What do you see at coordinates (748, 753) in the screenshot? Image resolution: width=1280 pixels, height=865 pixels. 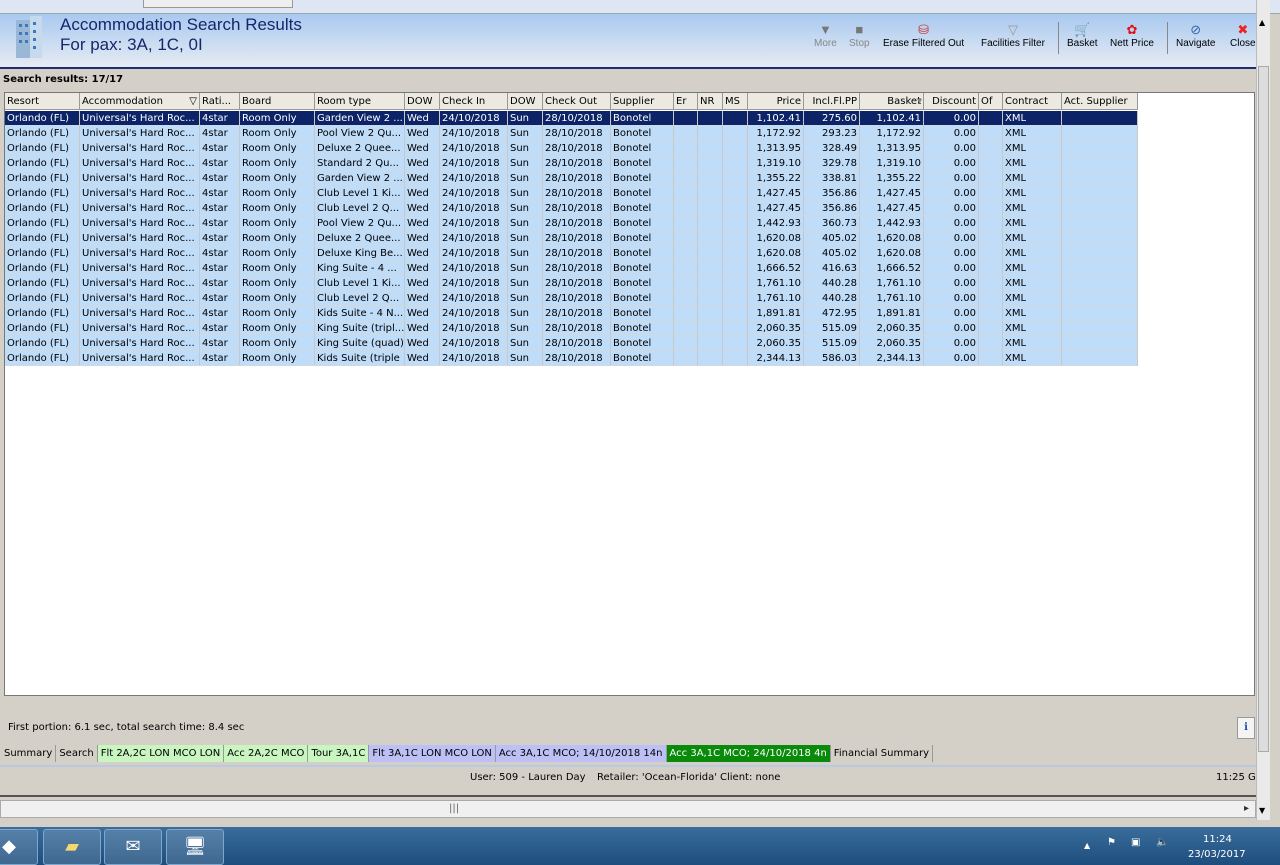 I see `doc-tab: Acc 3A,1C MCO; 24/10/2018 4n` at bounding box center [748, 753].